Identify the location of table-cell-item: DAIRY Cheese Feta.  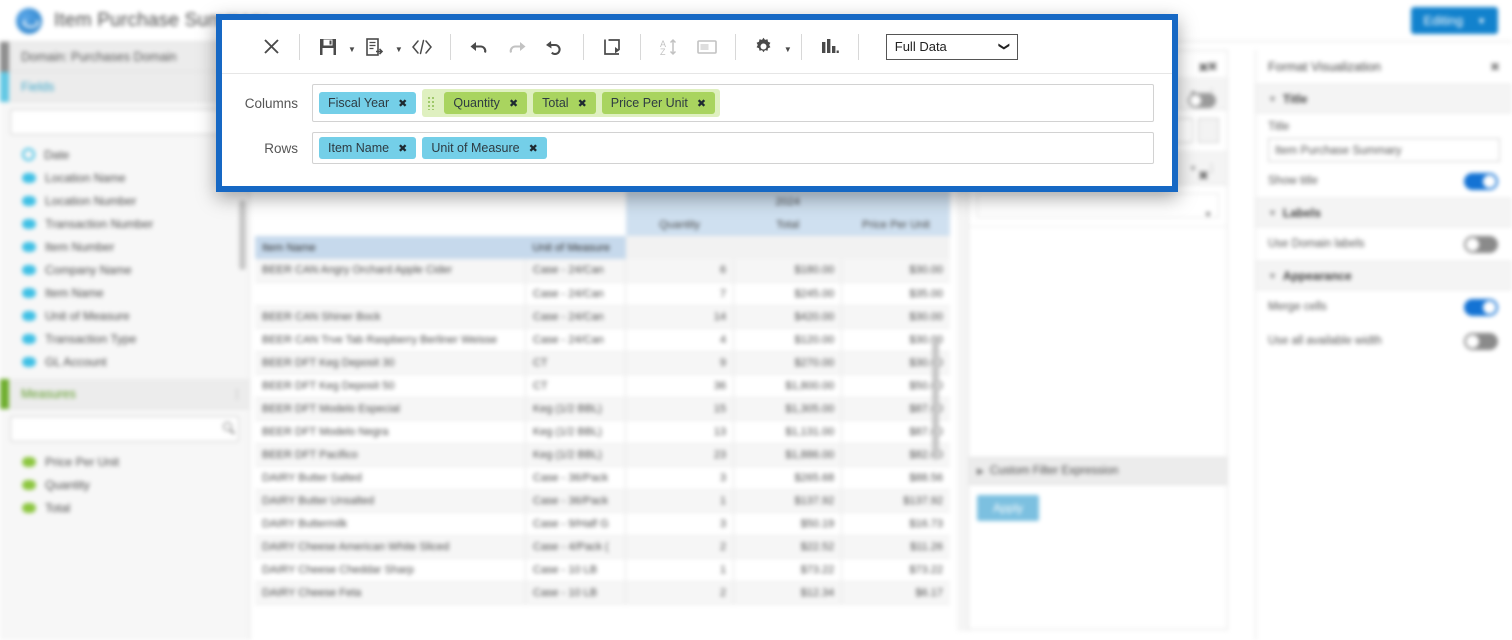
(390, 593).